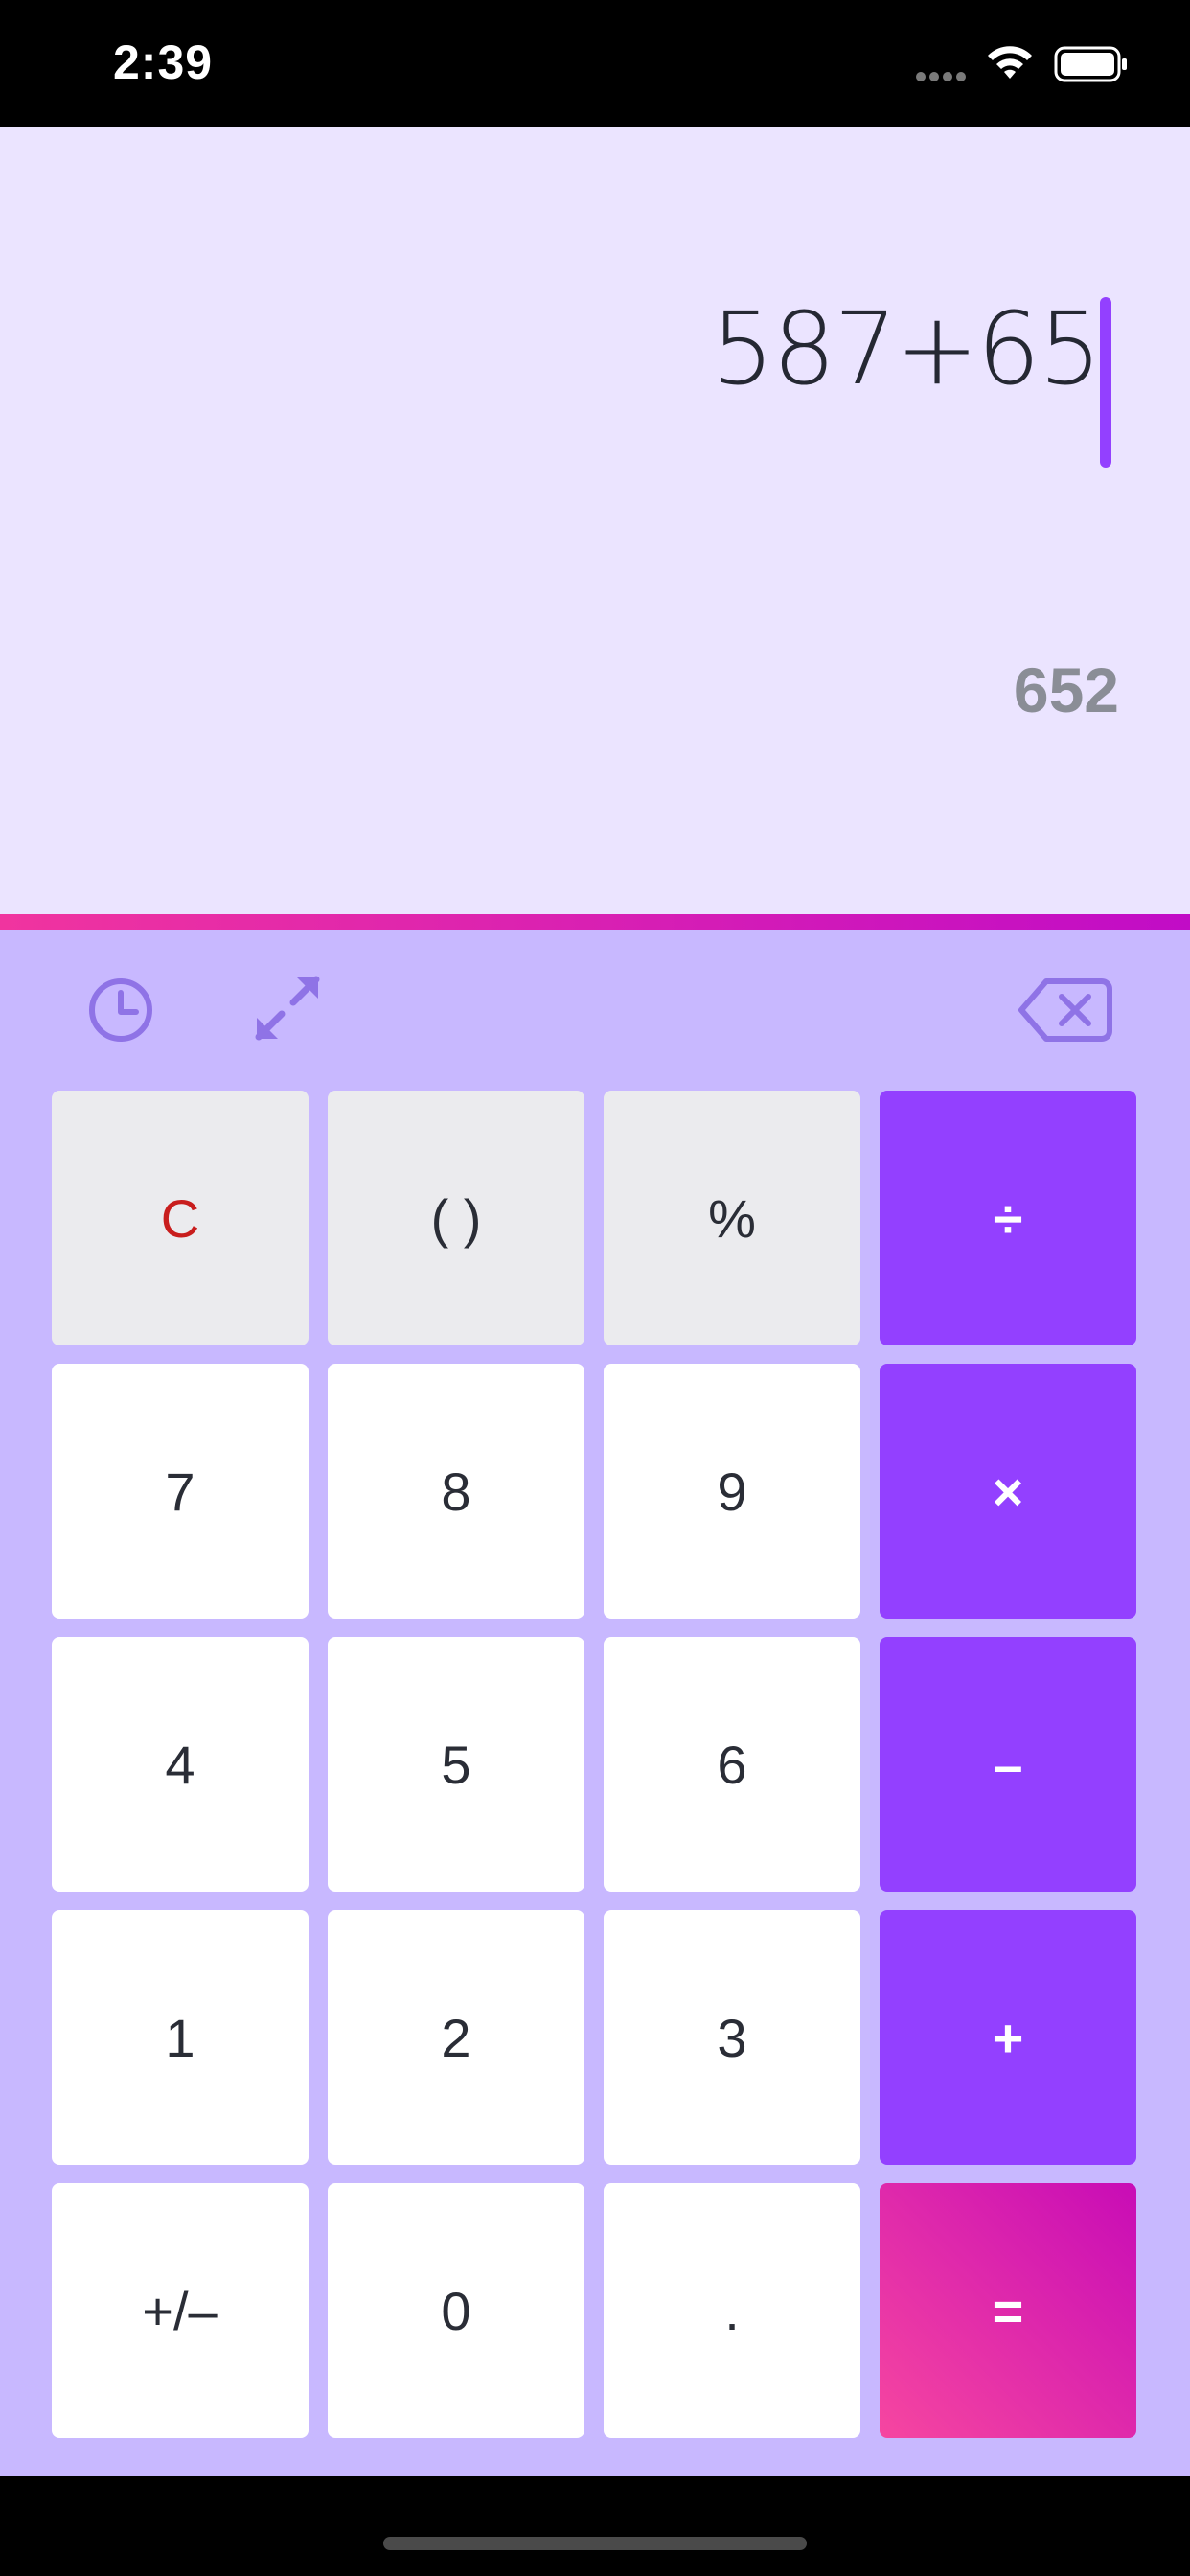 This screenshot has width=1190, height=2576. I want to click on digit-4-button: 4, so click(181, 1764).